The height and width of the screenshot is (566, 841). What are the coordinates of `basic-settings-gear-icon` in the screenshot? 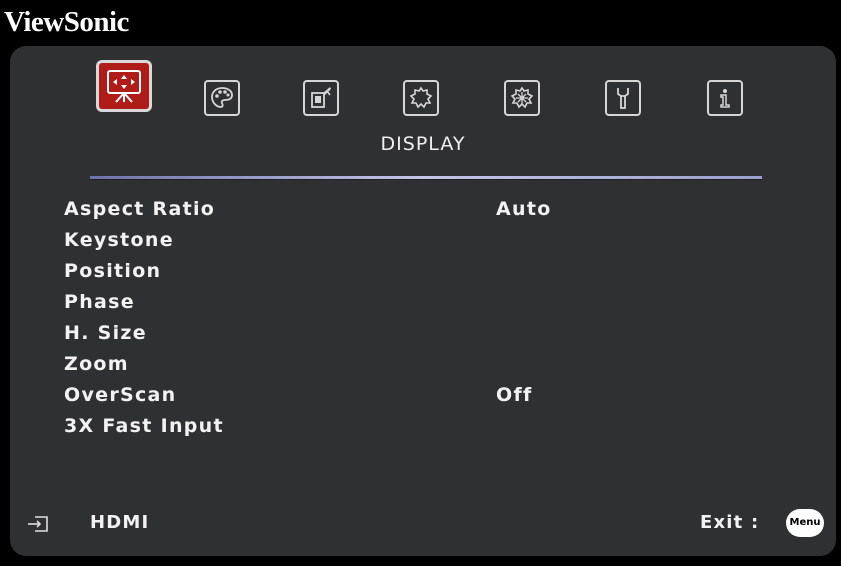 It's located at (421, 97).